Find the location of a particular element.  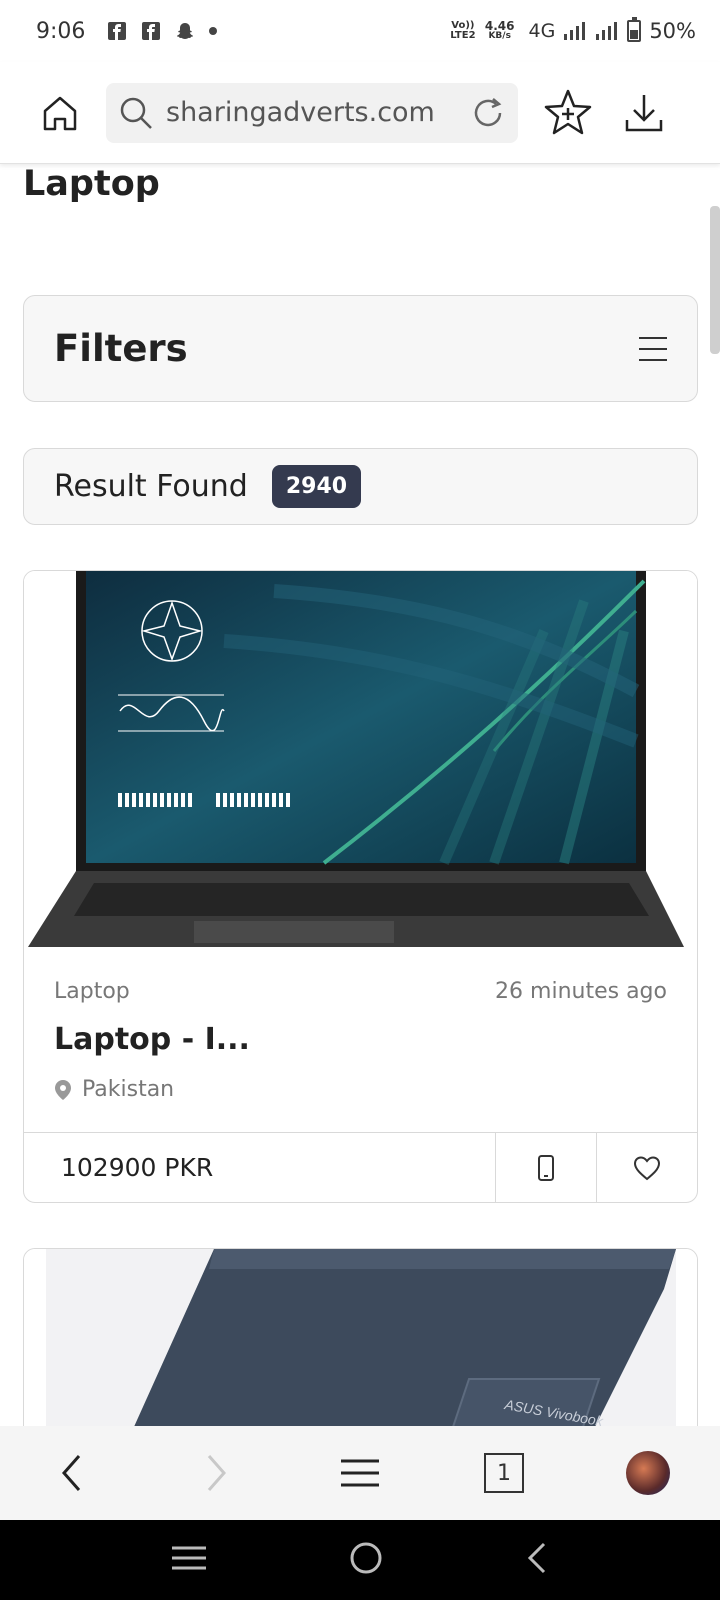

reload-icon is located at coordinates (488, 113).